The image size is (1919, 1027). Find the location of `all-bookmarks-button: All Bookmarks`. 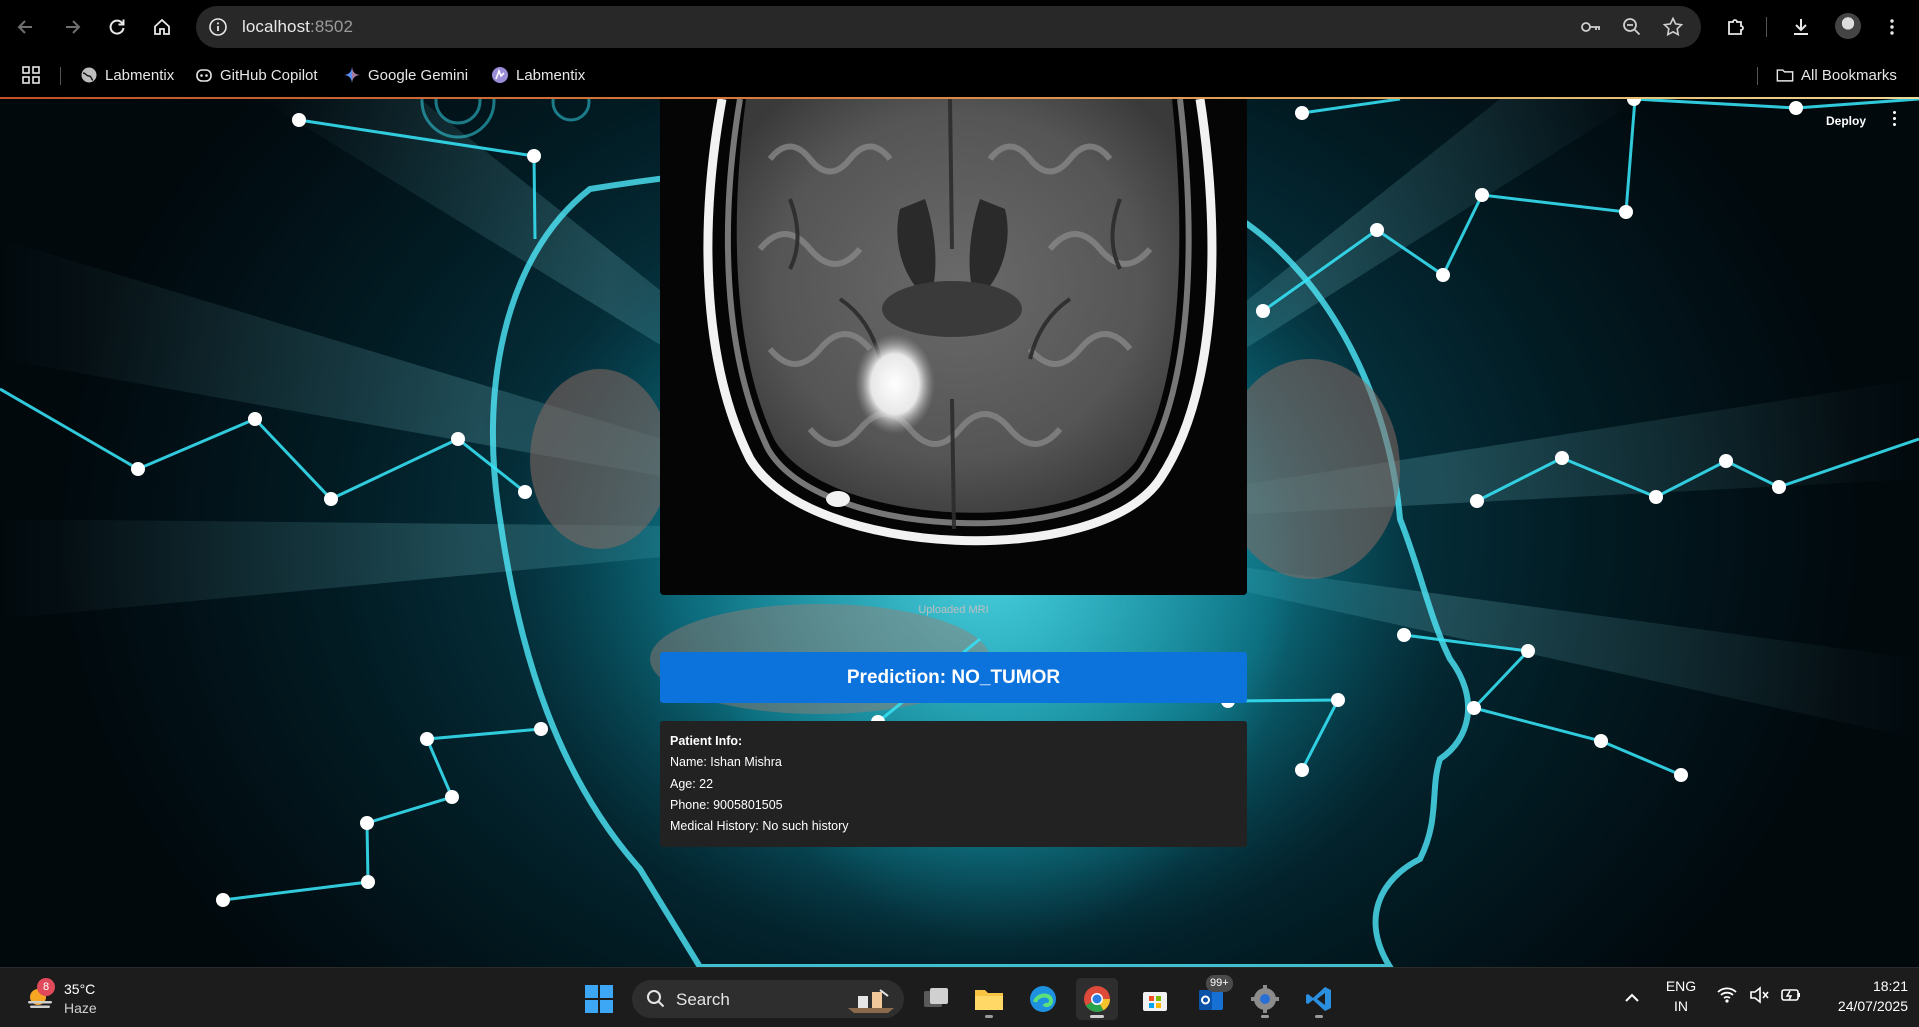

all-bookmarks-button: All Bookmarks is located at coordinates (1836, 75).